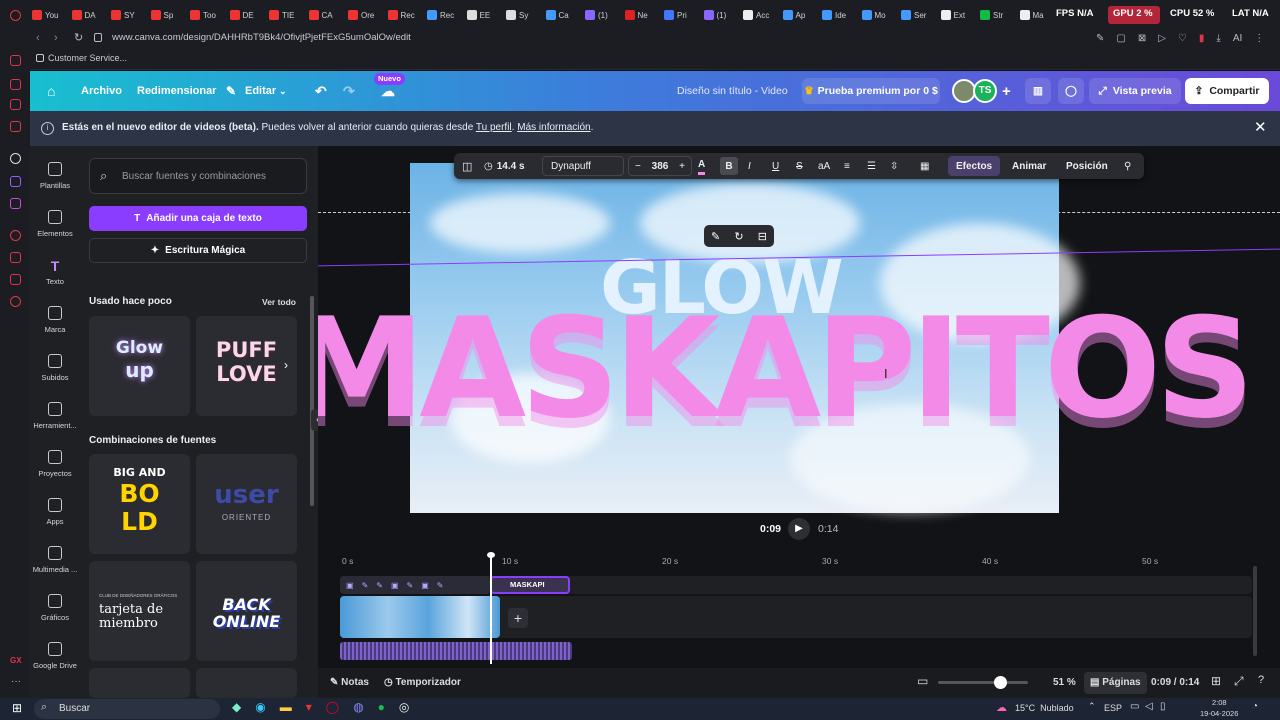 The height and width of the screenshot is (720, 1280). What do you see at coordinates (1218, 38) in the screenshot?
I see `download-icon: ⤓` at bounding box center [1218, 38].